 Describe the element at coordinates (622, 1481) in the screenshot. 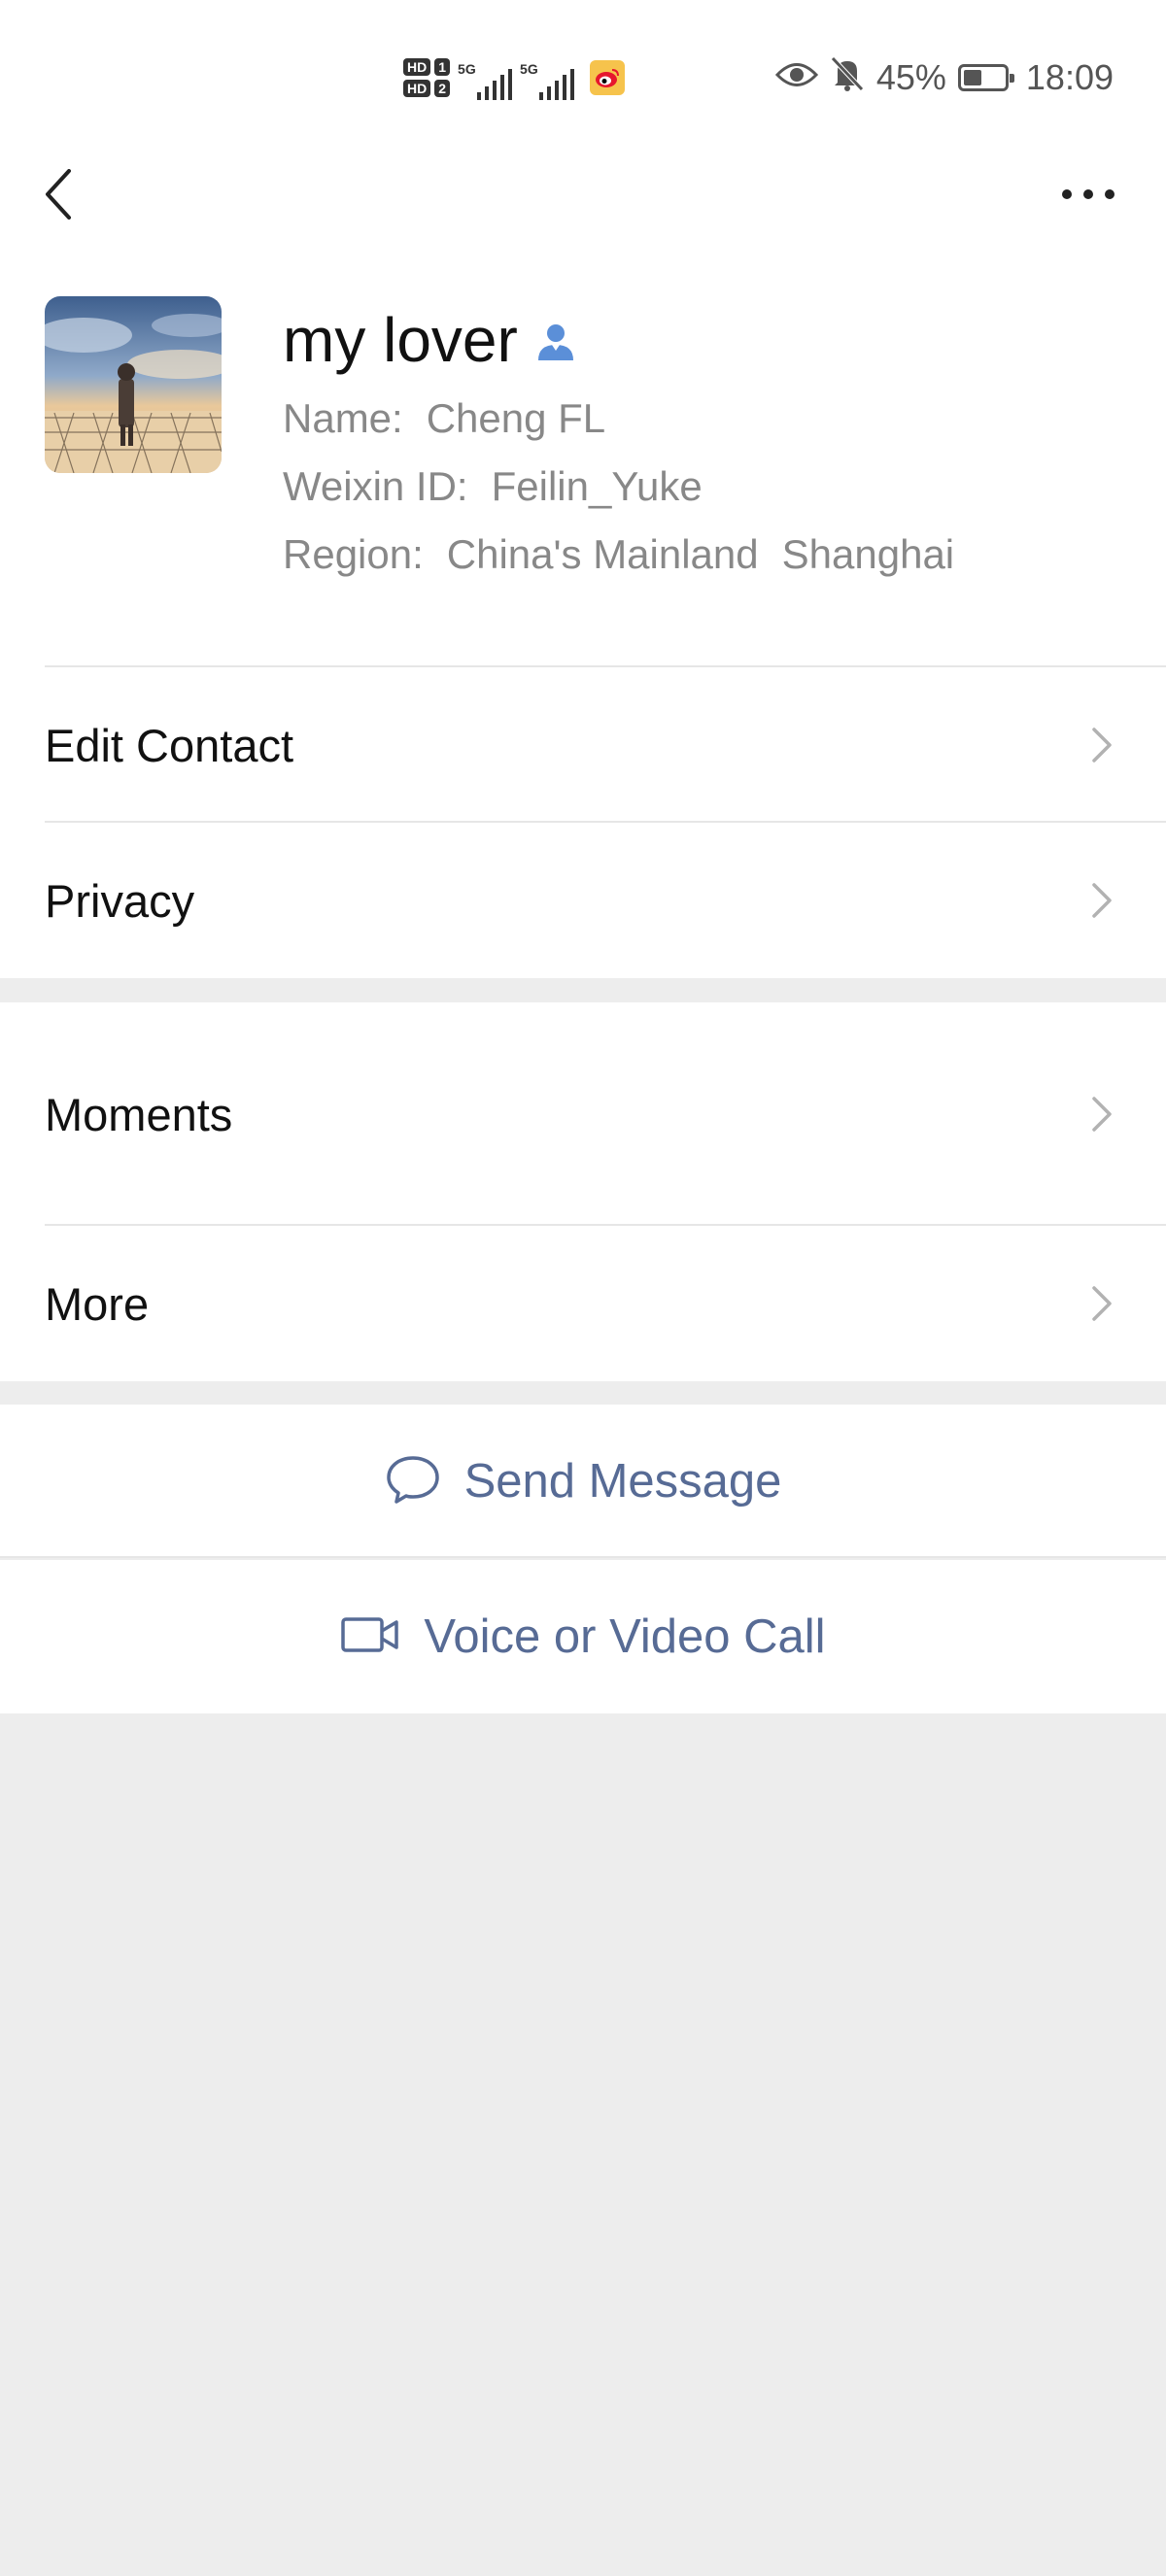

I see `send-message-label: Send Message` at that location.